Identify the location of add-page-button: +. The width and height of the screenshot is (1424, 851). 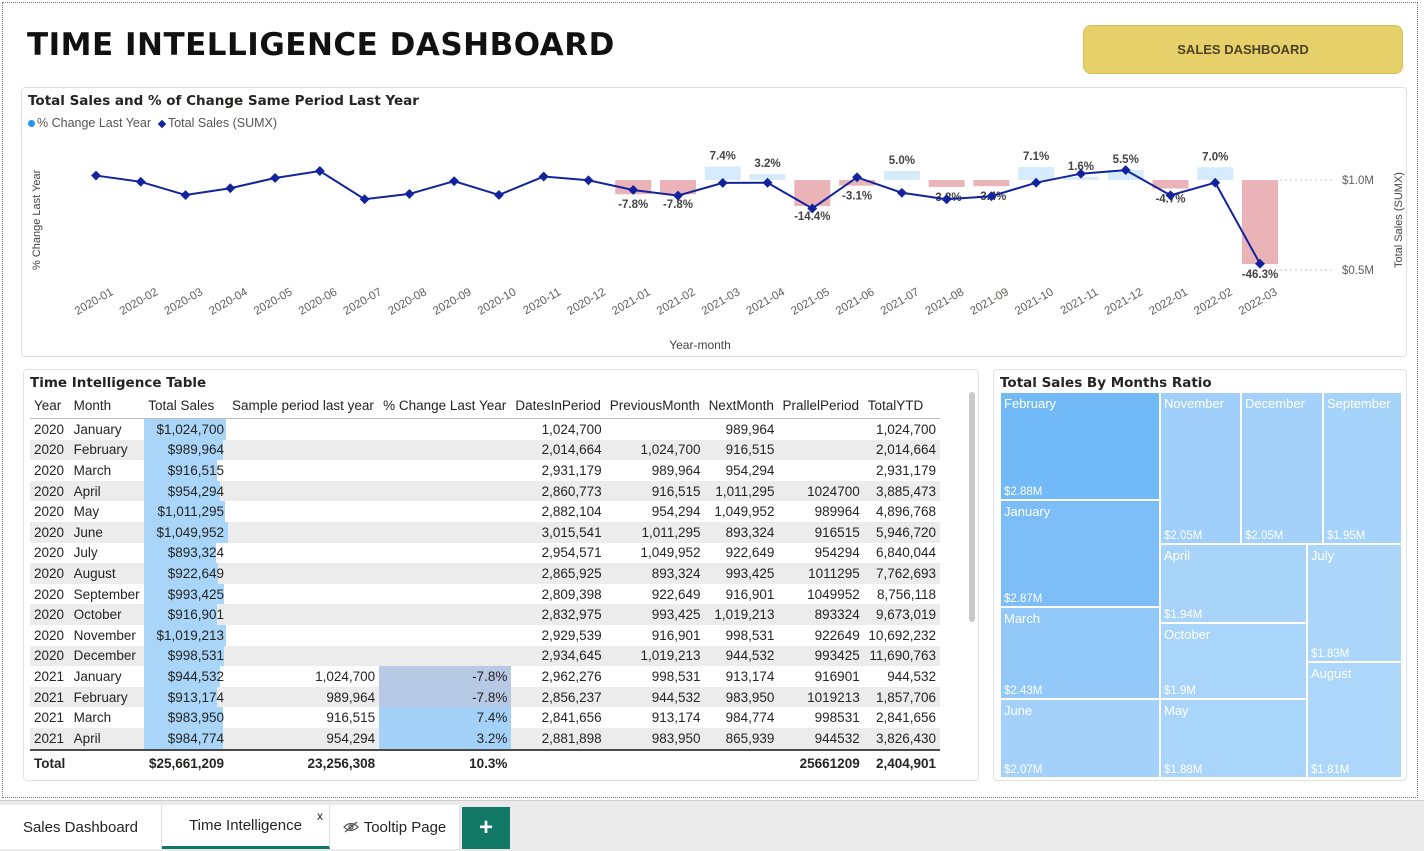
(486, 828).